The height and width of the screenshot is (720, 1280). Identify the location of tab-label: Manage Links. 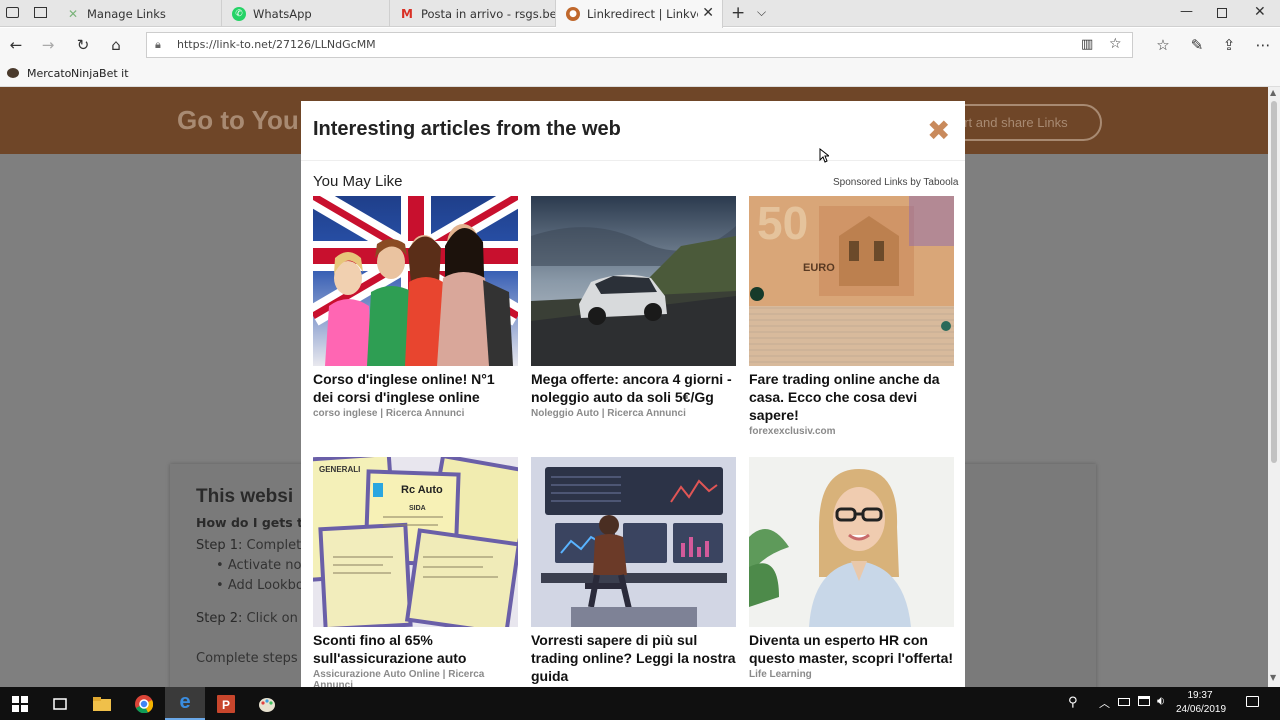
(126, 13).